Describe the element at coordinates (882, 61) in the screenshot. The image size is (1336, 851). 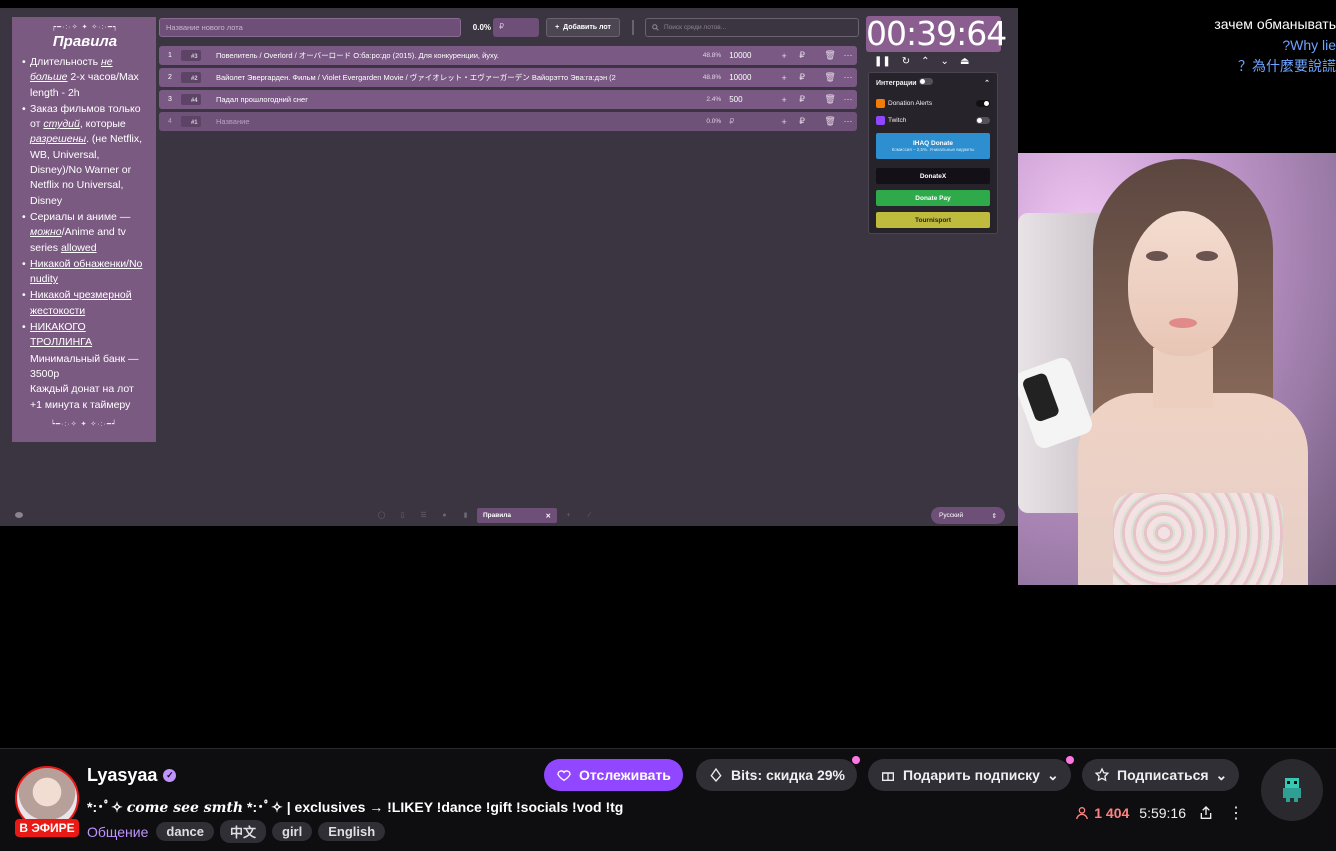
I see `pause-icon: ❚❚` at that location.